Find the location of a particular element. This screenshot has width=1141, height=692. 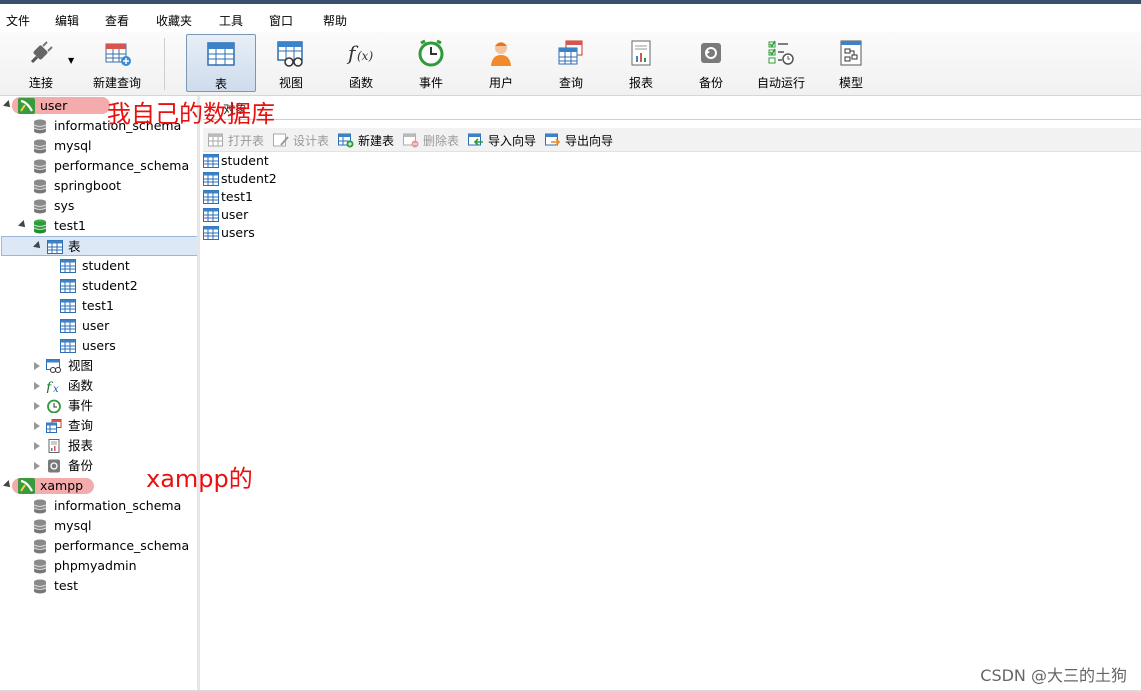

object-list-item: student2 is located at coordinates (240, 179).